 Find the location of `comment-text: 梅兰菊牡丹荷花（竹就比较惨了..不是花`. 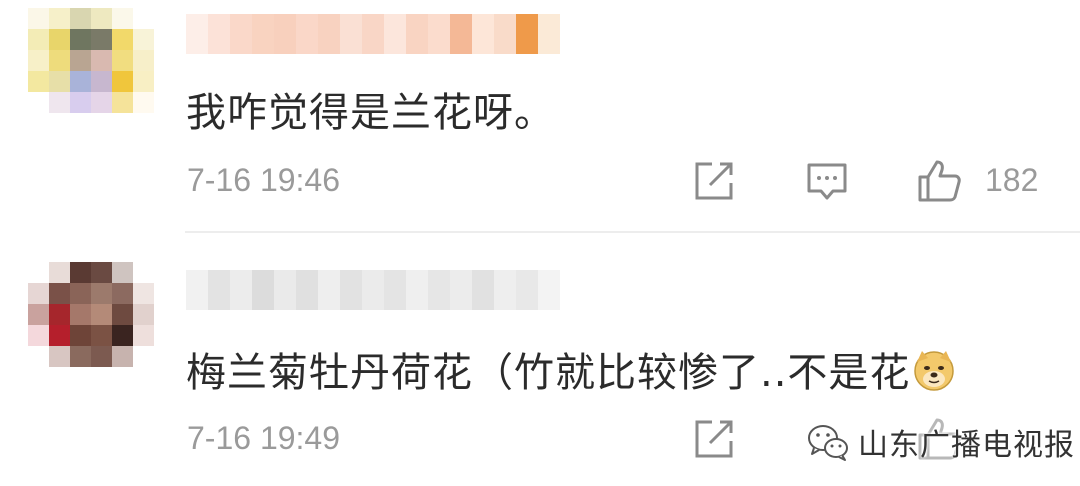

comment-text: 梅兰菊牡丹荷花（竹就比较惨了..不是花 is located at coordinates (571, 369).